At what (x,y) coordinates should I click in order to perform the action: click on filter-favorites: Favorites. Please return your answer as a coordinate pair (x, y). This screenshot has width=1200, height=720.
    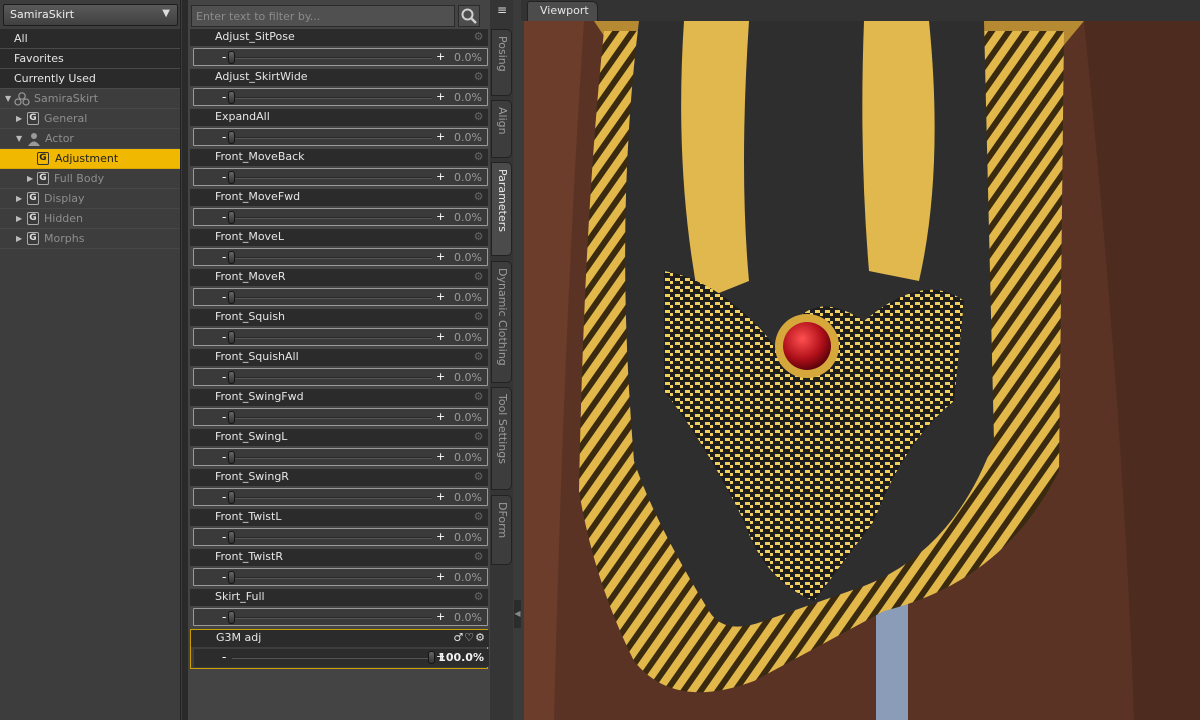
    Looking at the image, I should click on (90, 59).